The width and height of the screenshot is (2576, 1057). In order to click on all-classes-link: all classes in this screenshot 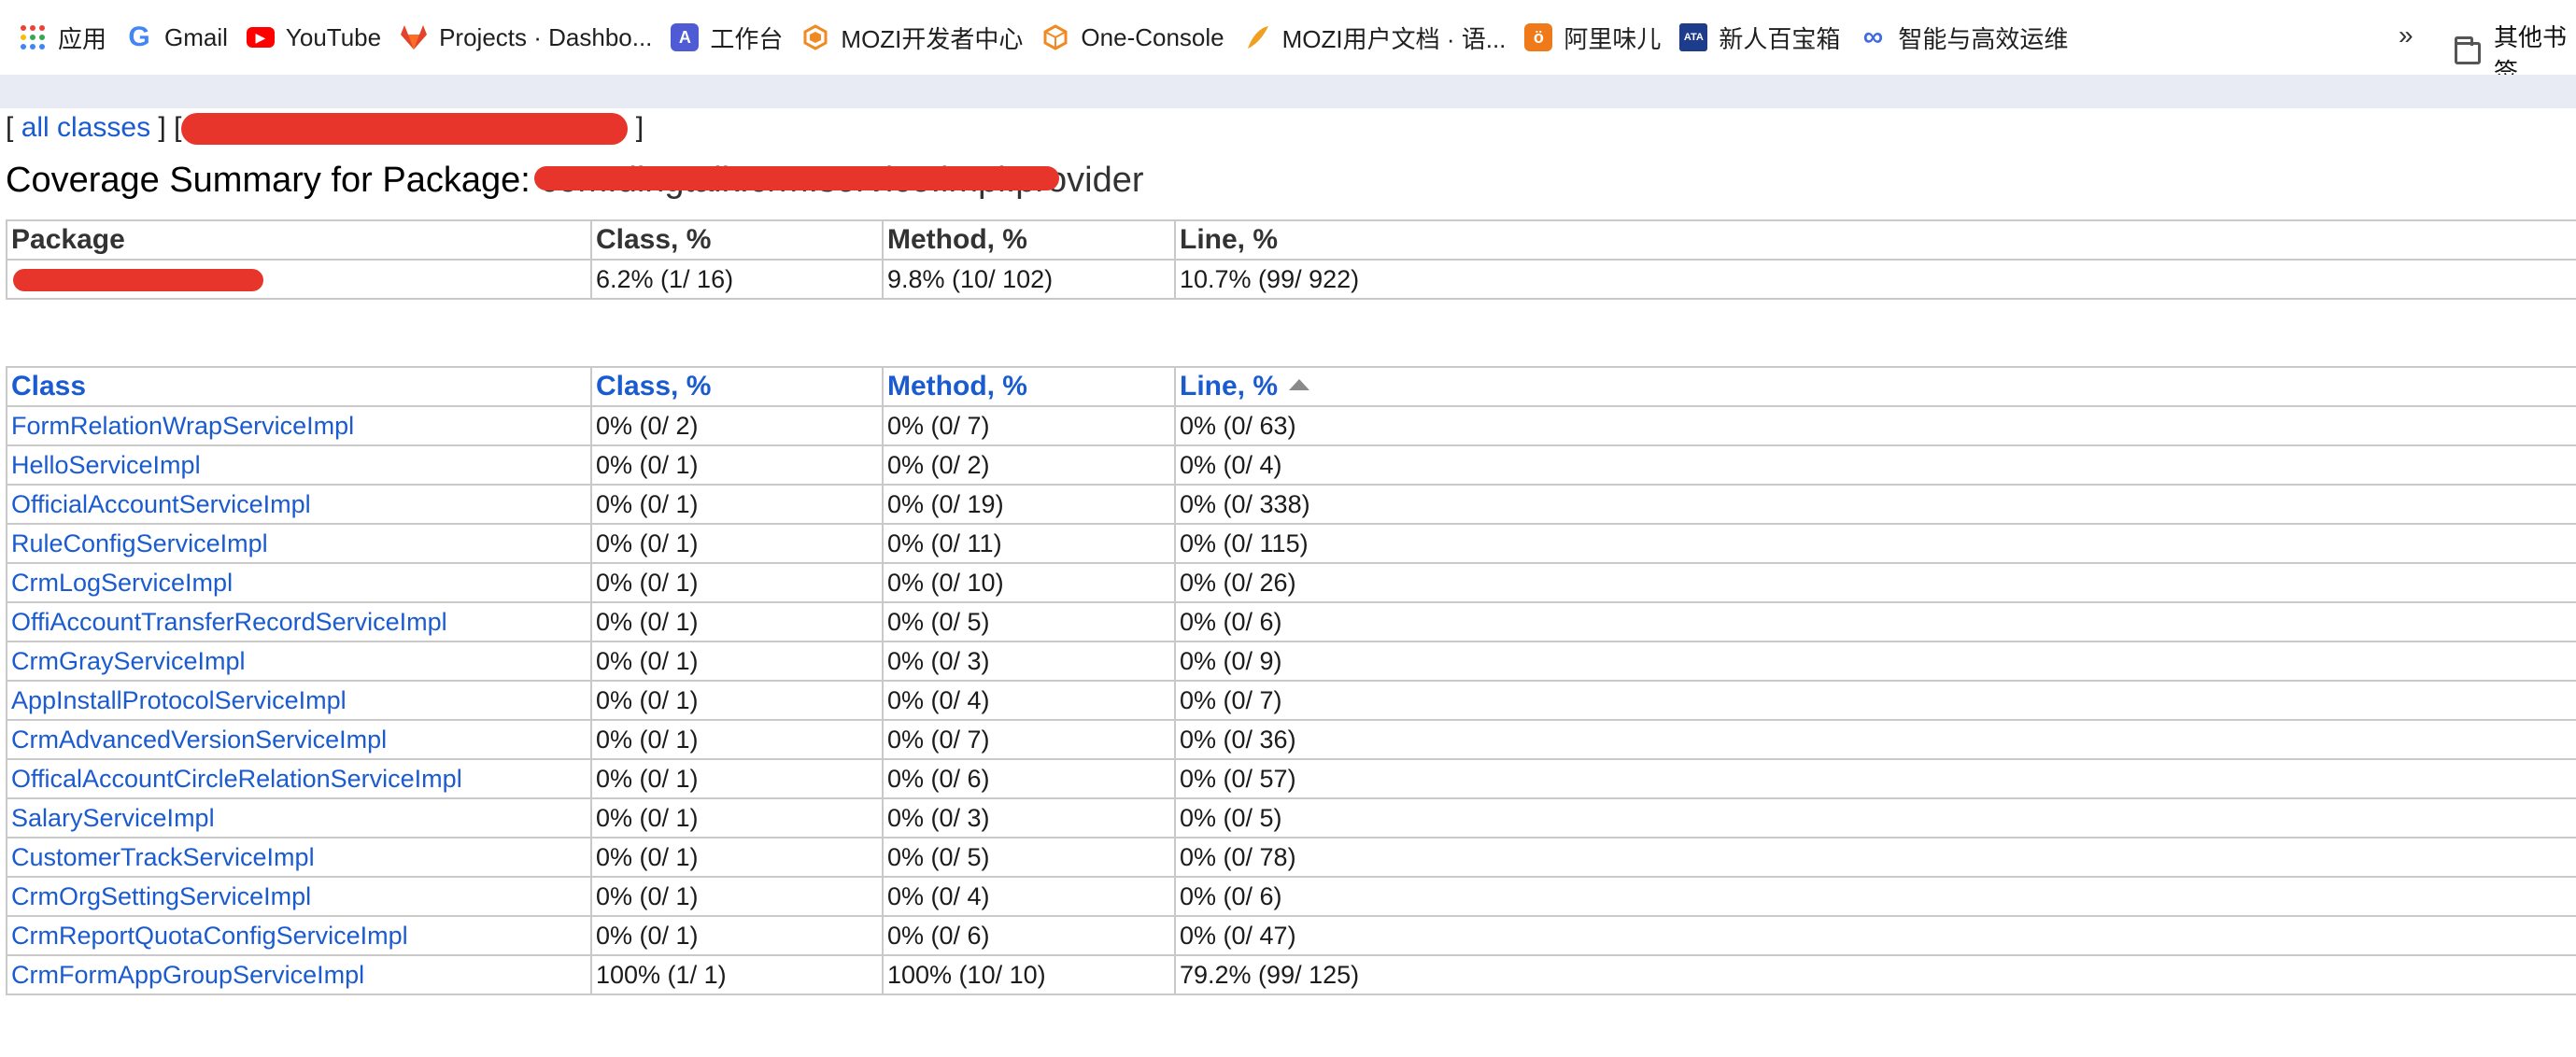, I will do `click(85, 127)`.